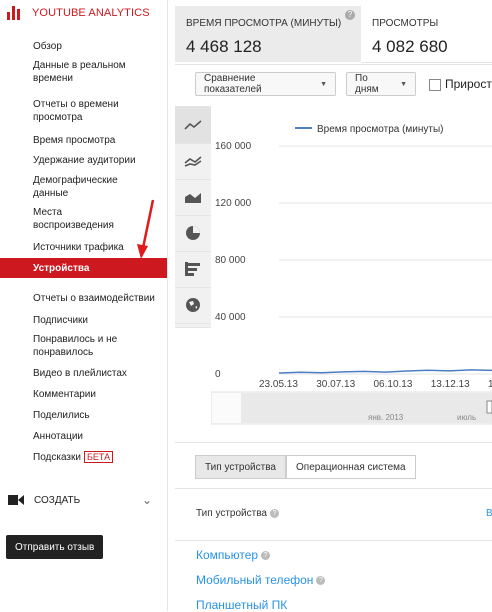  Describe the element at coordinates (64, 394) in the screenshot. I see `sidebar-item-comments: Комментарии` at that location.